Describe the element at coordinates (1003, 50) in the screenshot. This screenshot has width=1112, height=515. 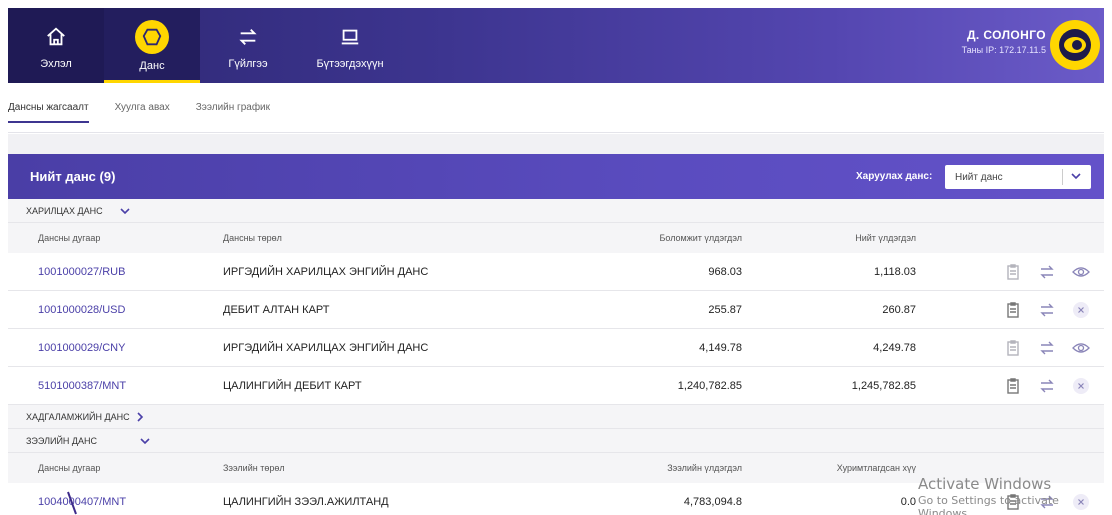
I see `user-ip: Таны IP: 172.17.11.5` at that location.